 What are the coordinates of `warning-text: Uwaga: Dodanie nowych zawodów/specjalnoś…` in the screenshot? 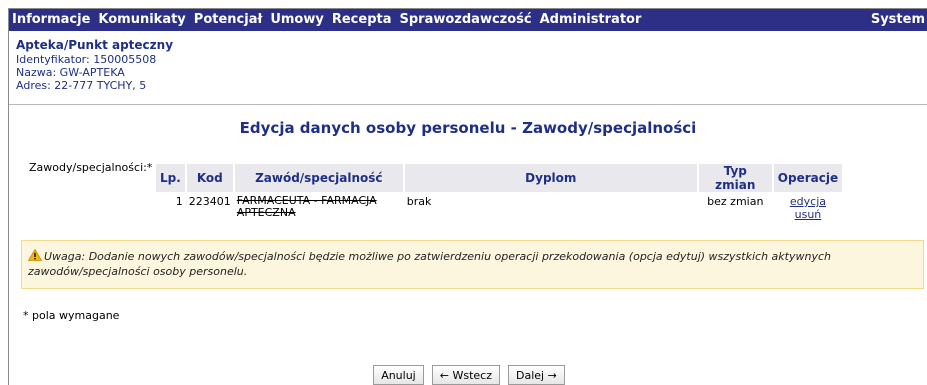 It's located at (429, 264).